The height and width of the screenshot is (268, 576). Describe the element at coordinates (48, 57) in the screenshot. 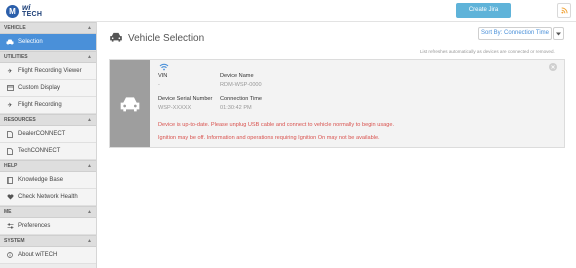

I see `section-utilities: UTILITIES ▲` at that location.